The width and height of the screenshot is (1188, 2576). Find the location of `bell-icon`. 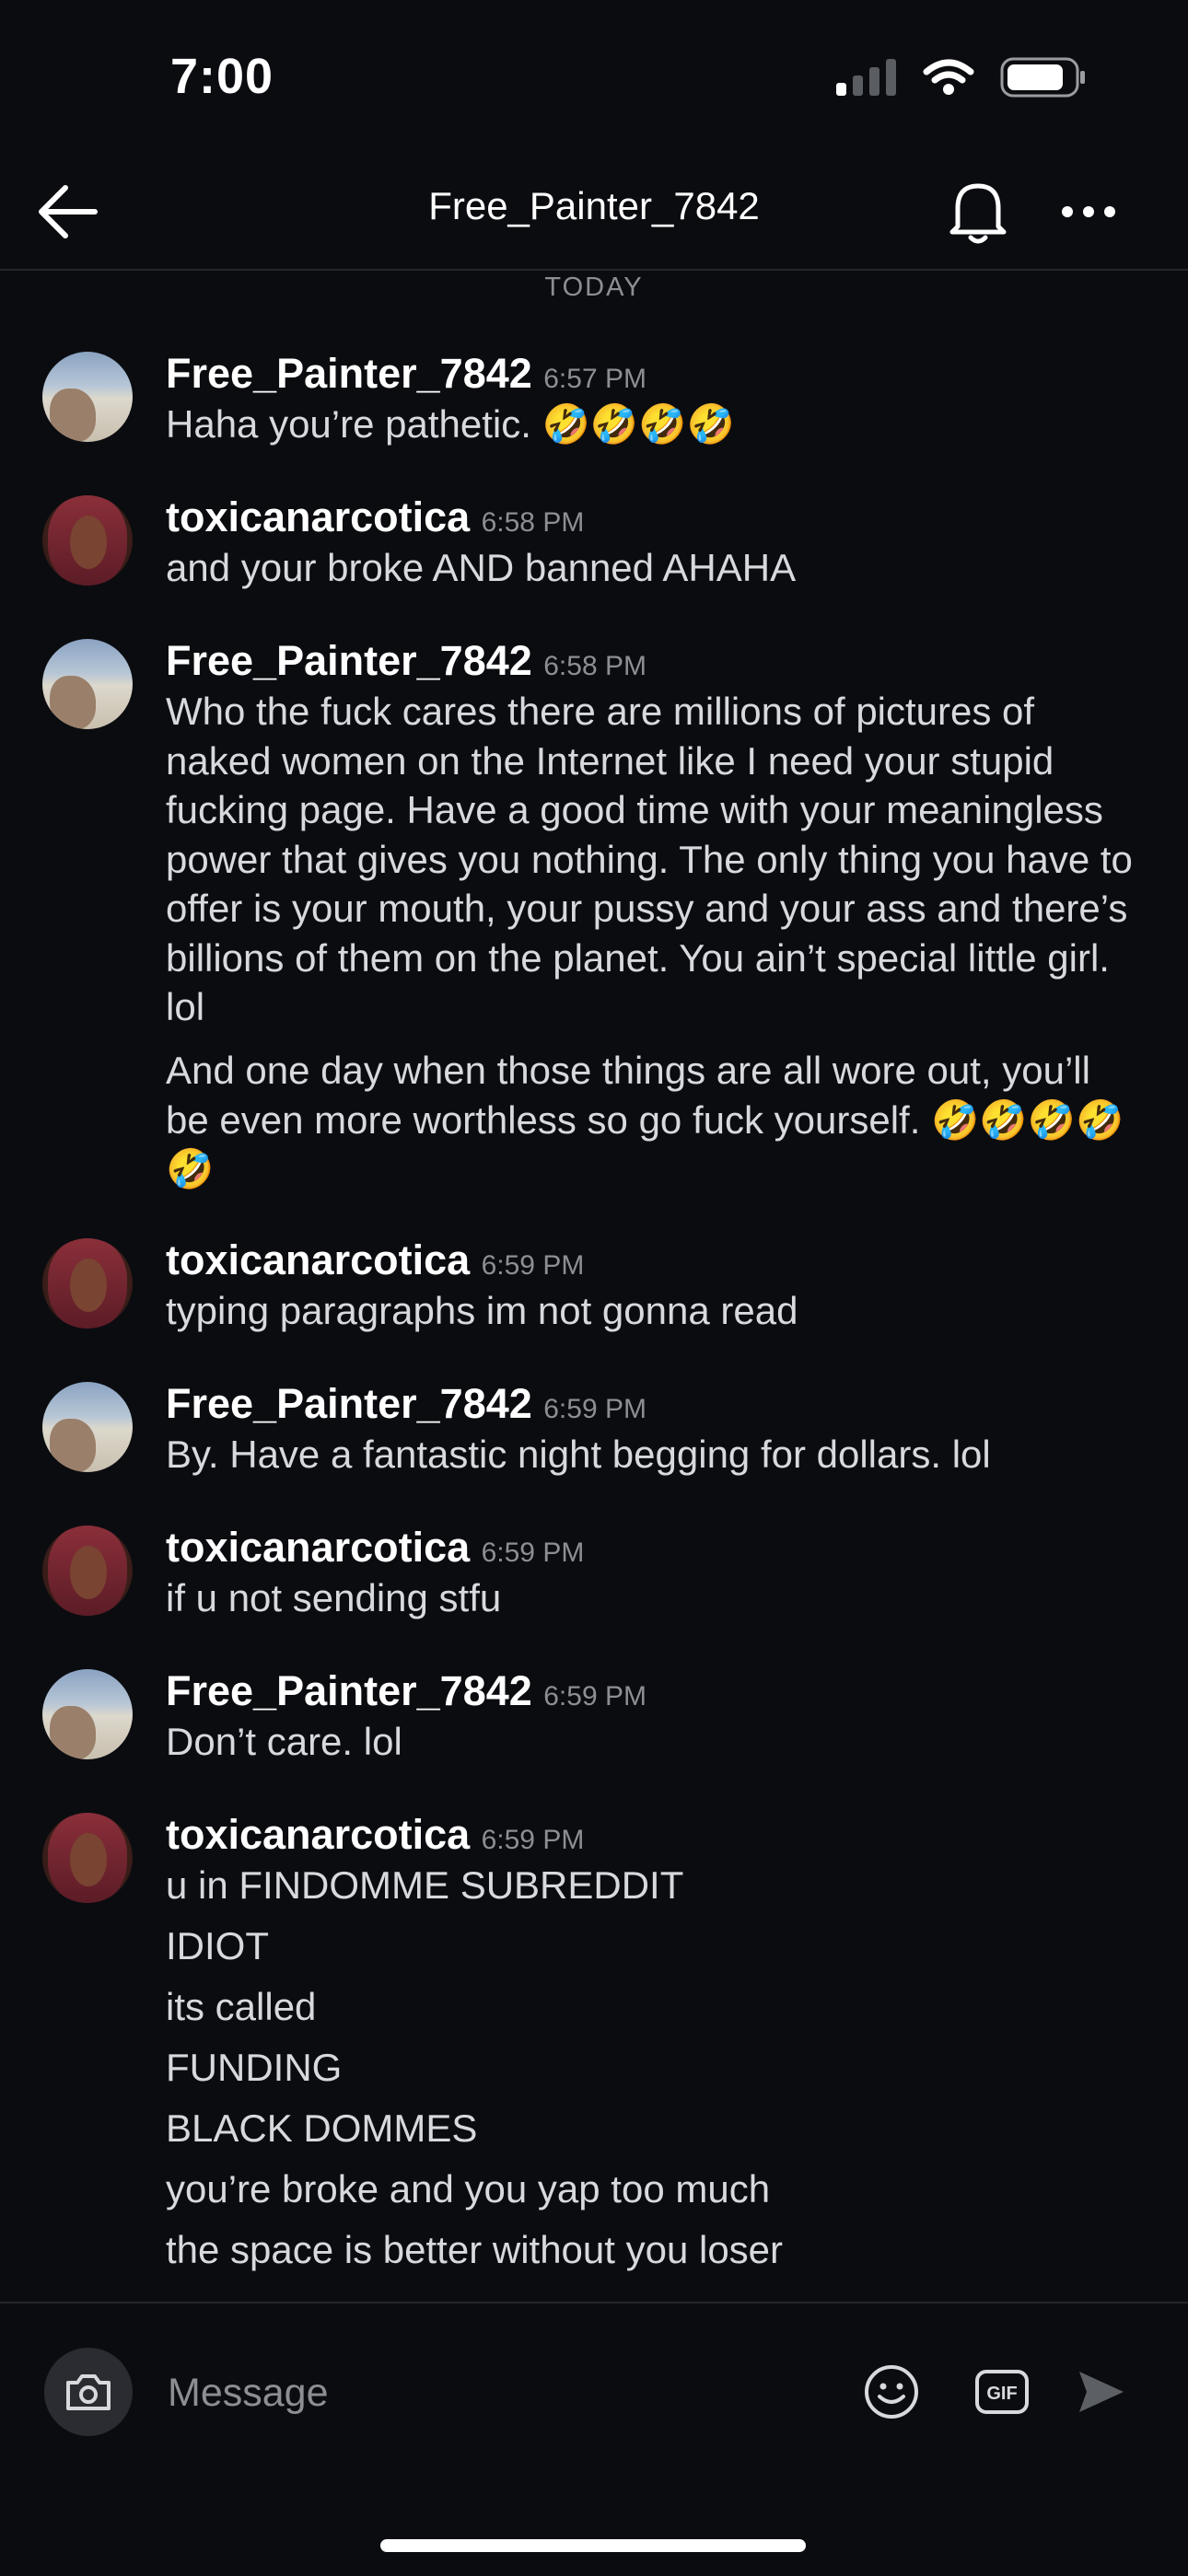

bell-icon is located at coordinates (978, 213).